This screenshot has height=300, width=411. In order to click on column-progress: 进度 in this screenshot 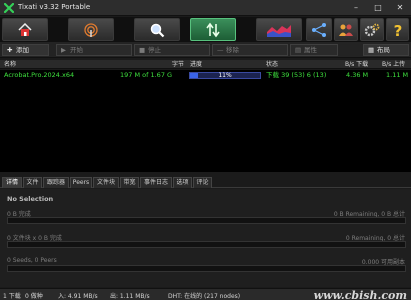, I will do `click(196, 64)`.